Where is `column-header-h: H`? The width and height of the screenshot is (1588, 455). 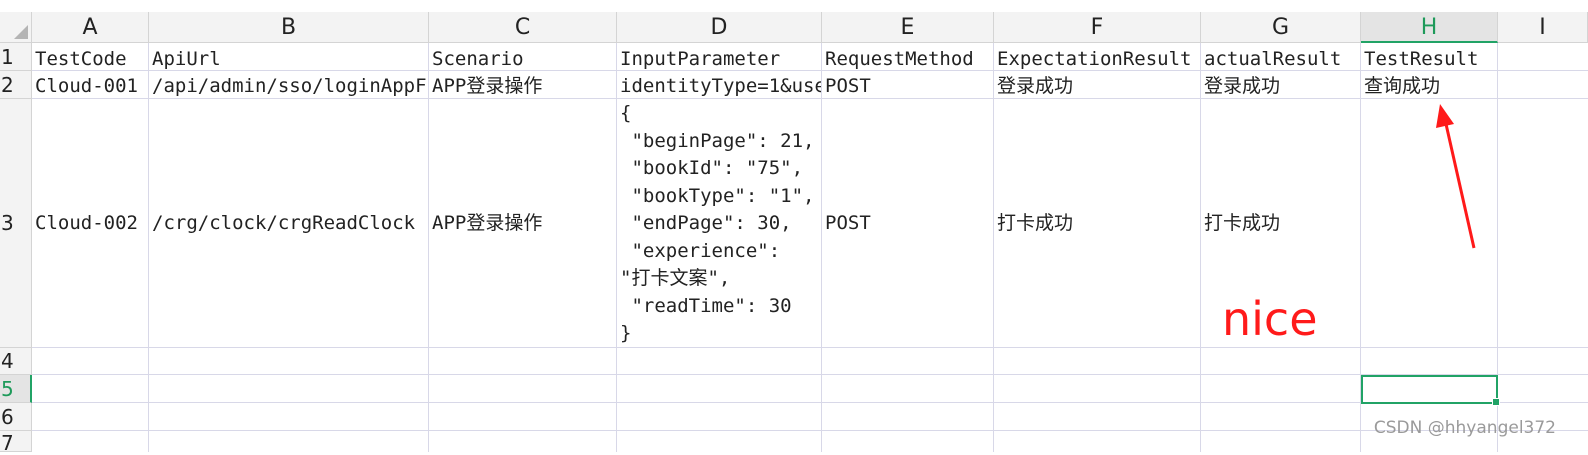
column-header-h: H is located at coordinates (1429, 27).